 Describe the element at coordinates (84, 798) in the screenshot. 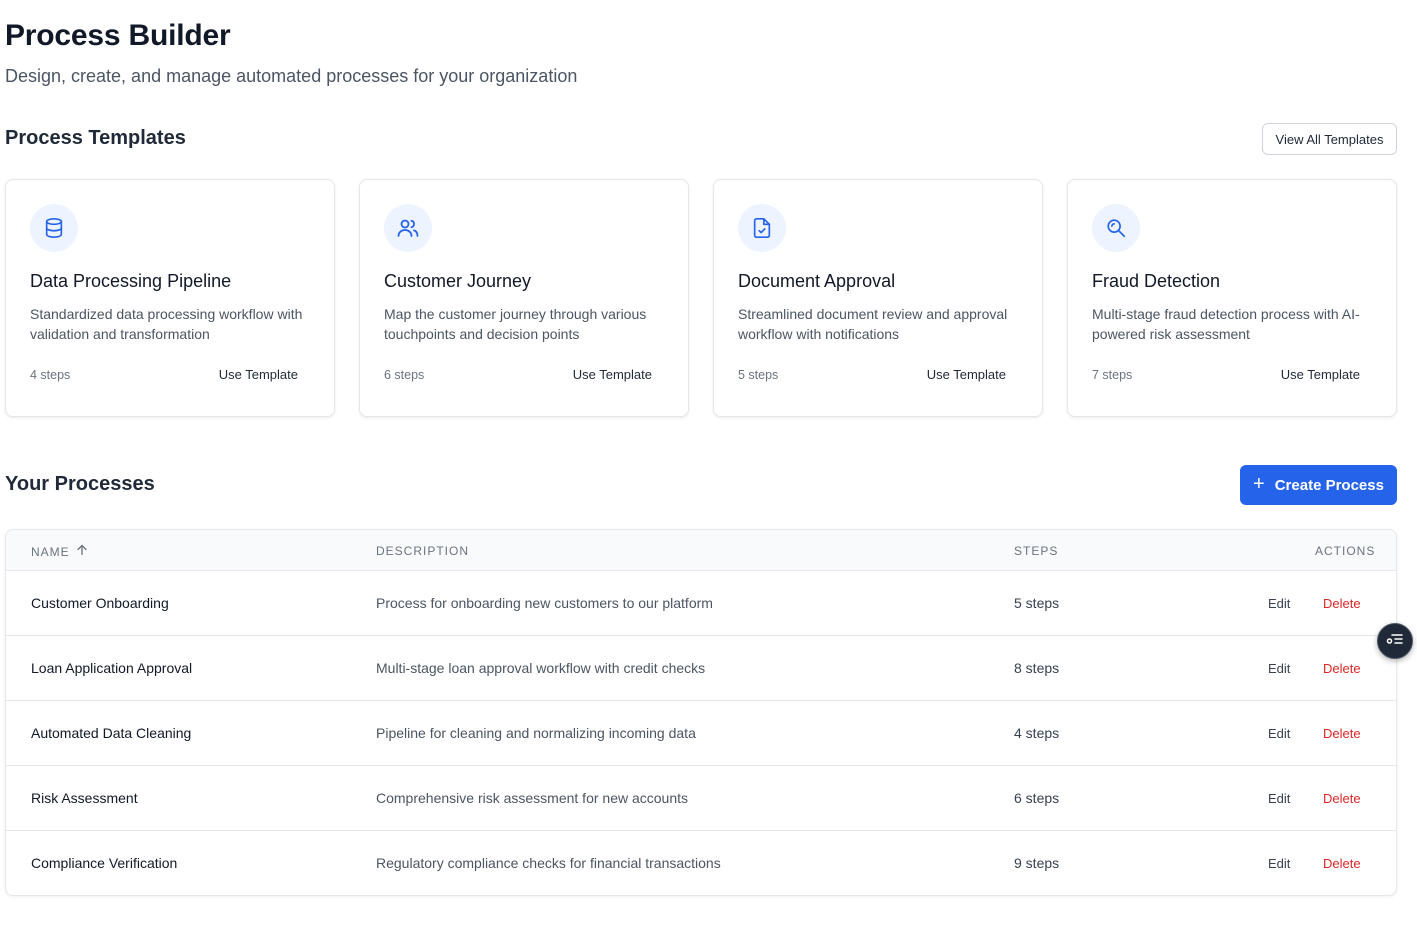

I see `process-name: Risk Assessment` at that location.